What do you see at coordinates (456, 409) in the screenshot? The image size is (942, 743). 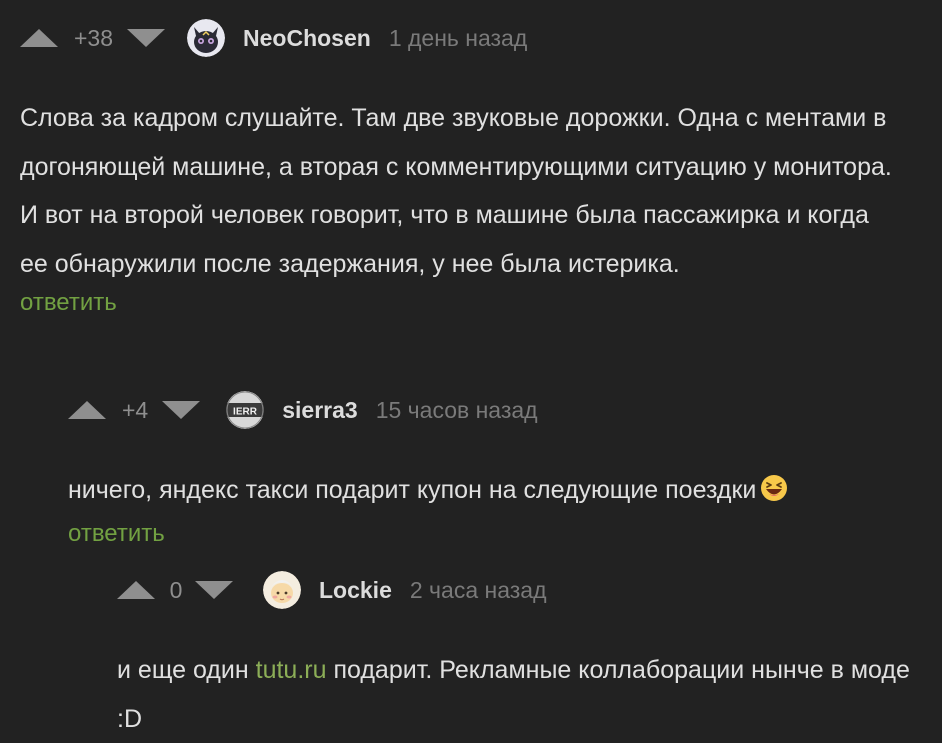 I see `timestamp: 15 часов назад` at bounding box center [456, 409].